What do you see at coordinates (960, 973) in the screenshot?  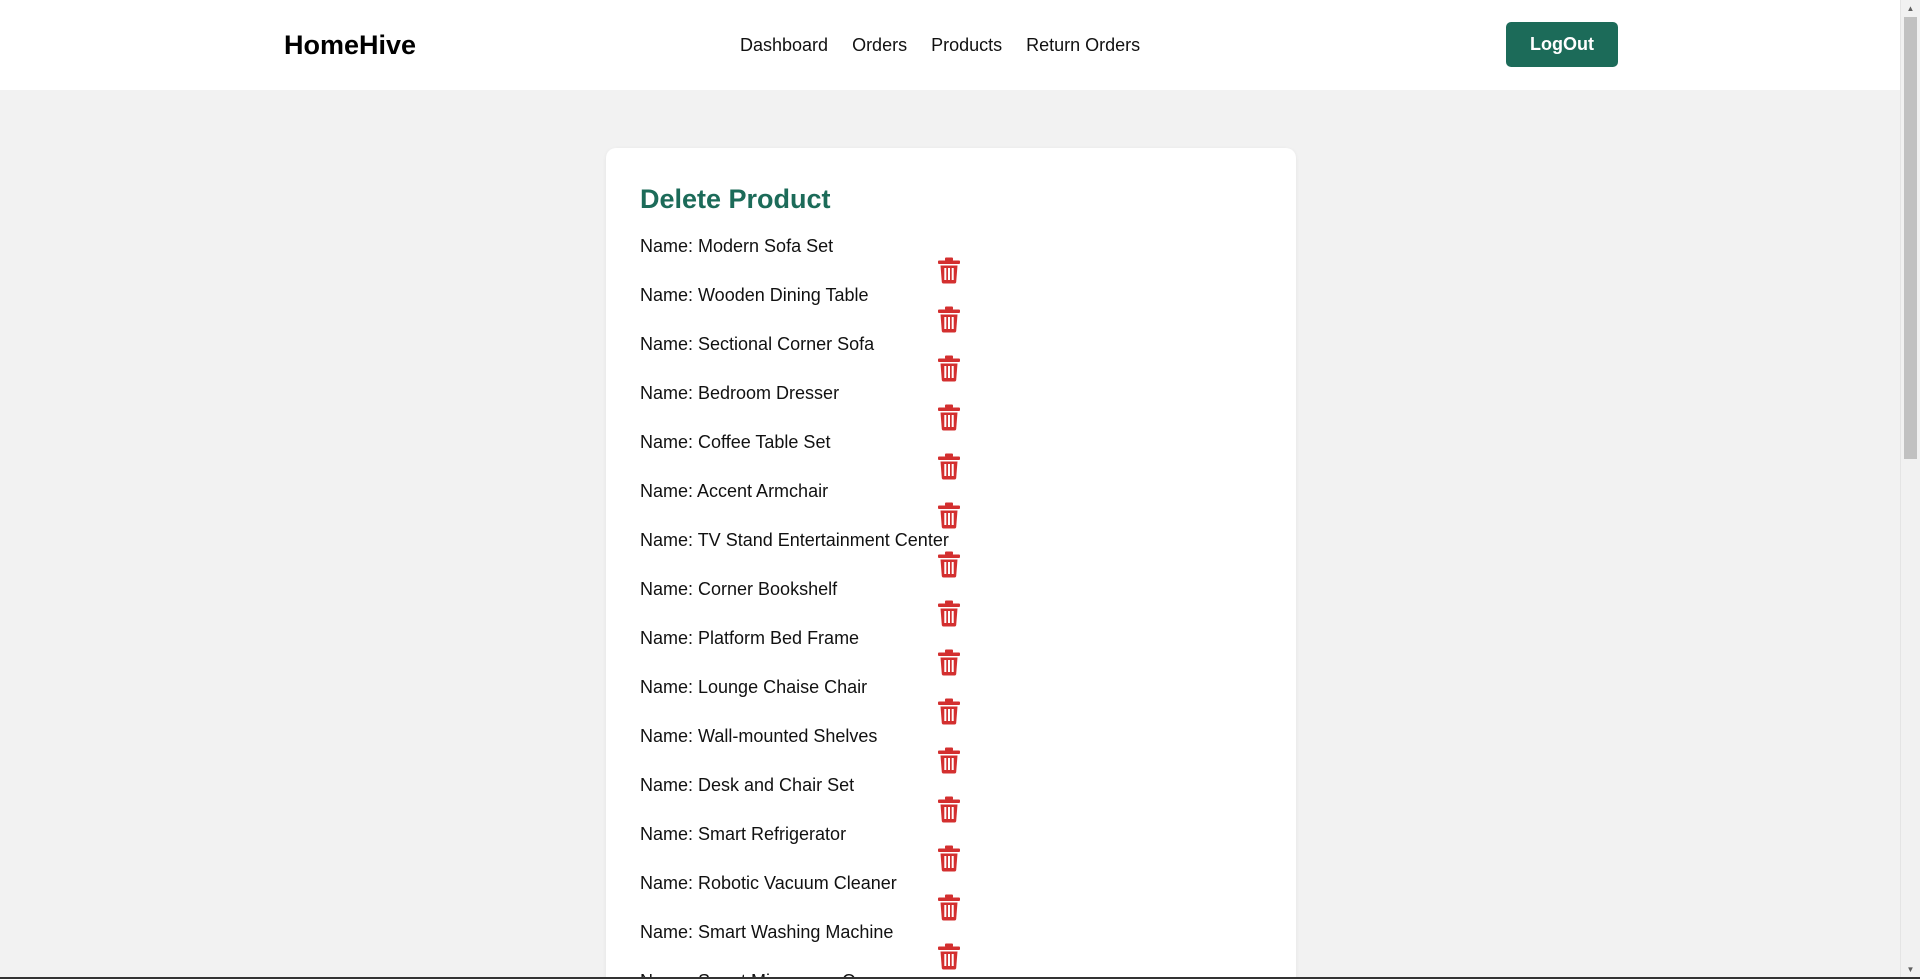 I see `product-list-item: Name: Smart Microwave Oven` at bounding box center [960, 973].